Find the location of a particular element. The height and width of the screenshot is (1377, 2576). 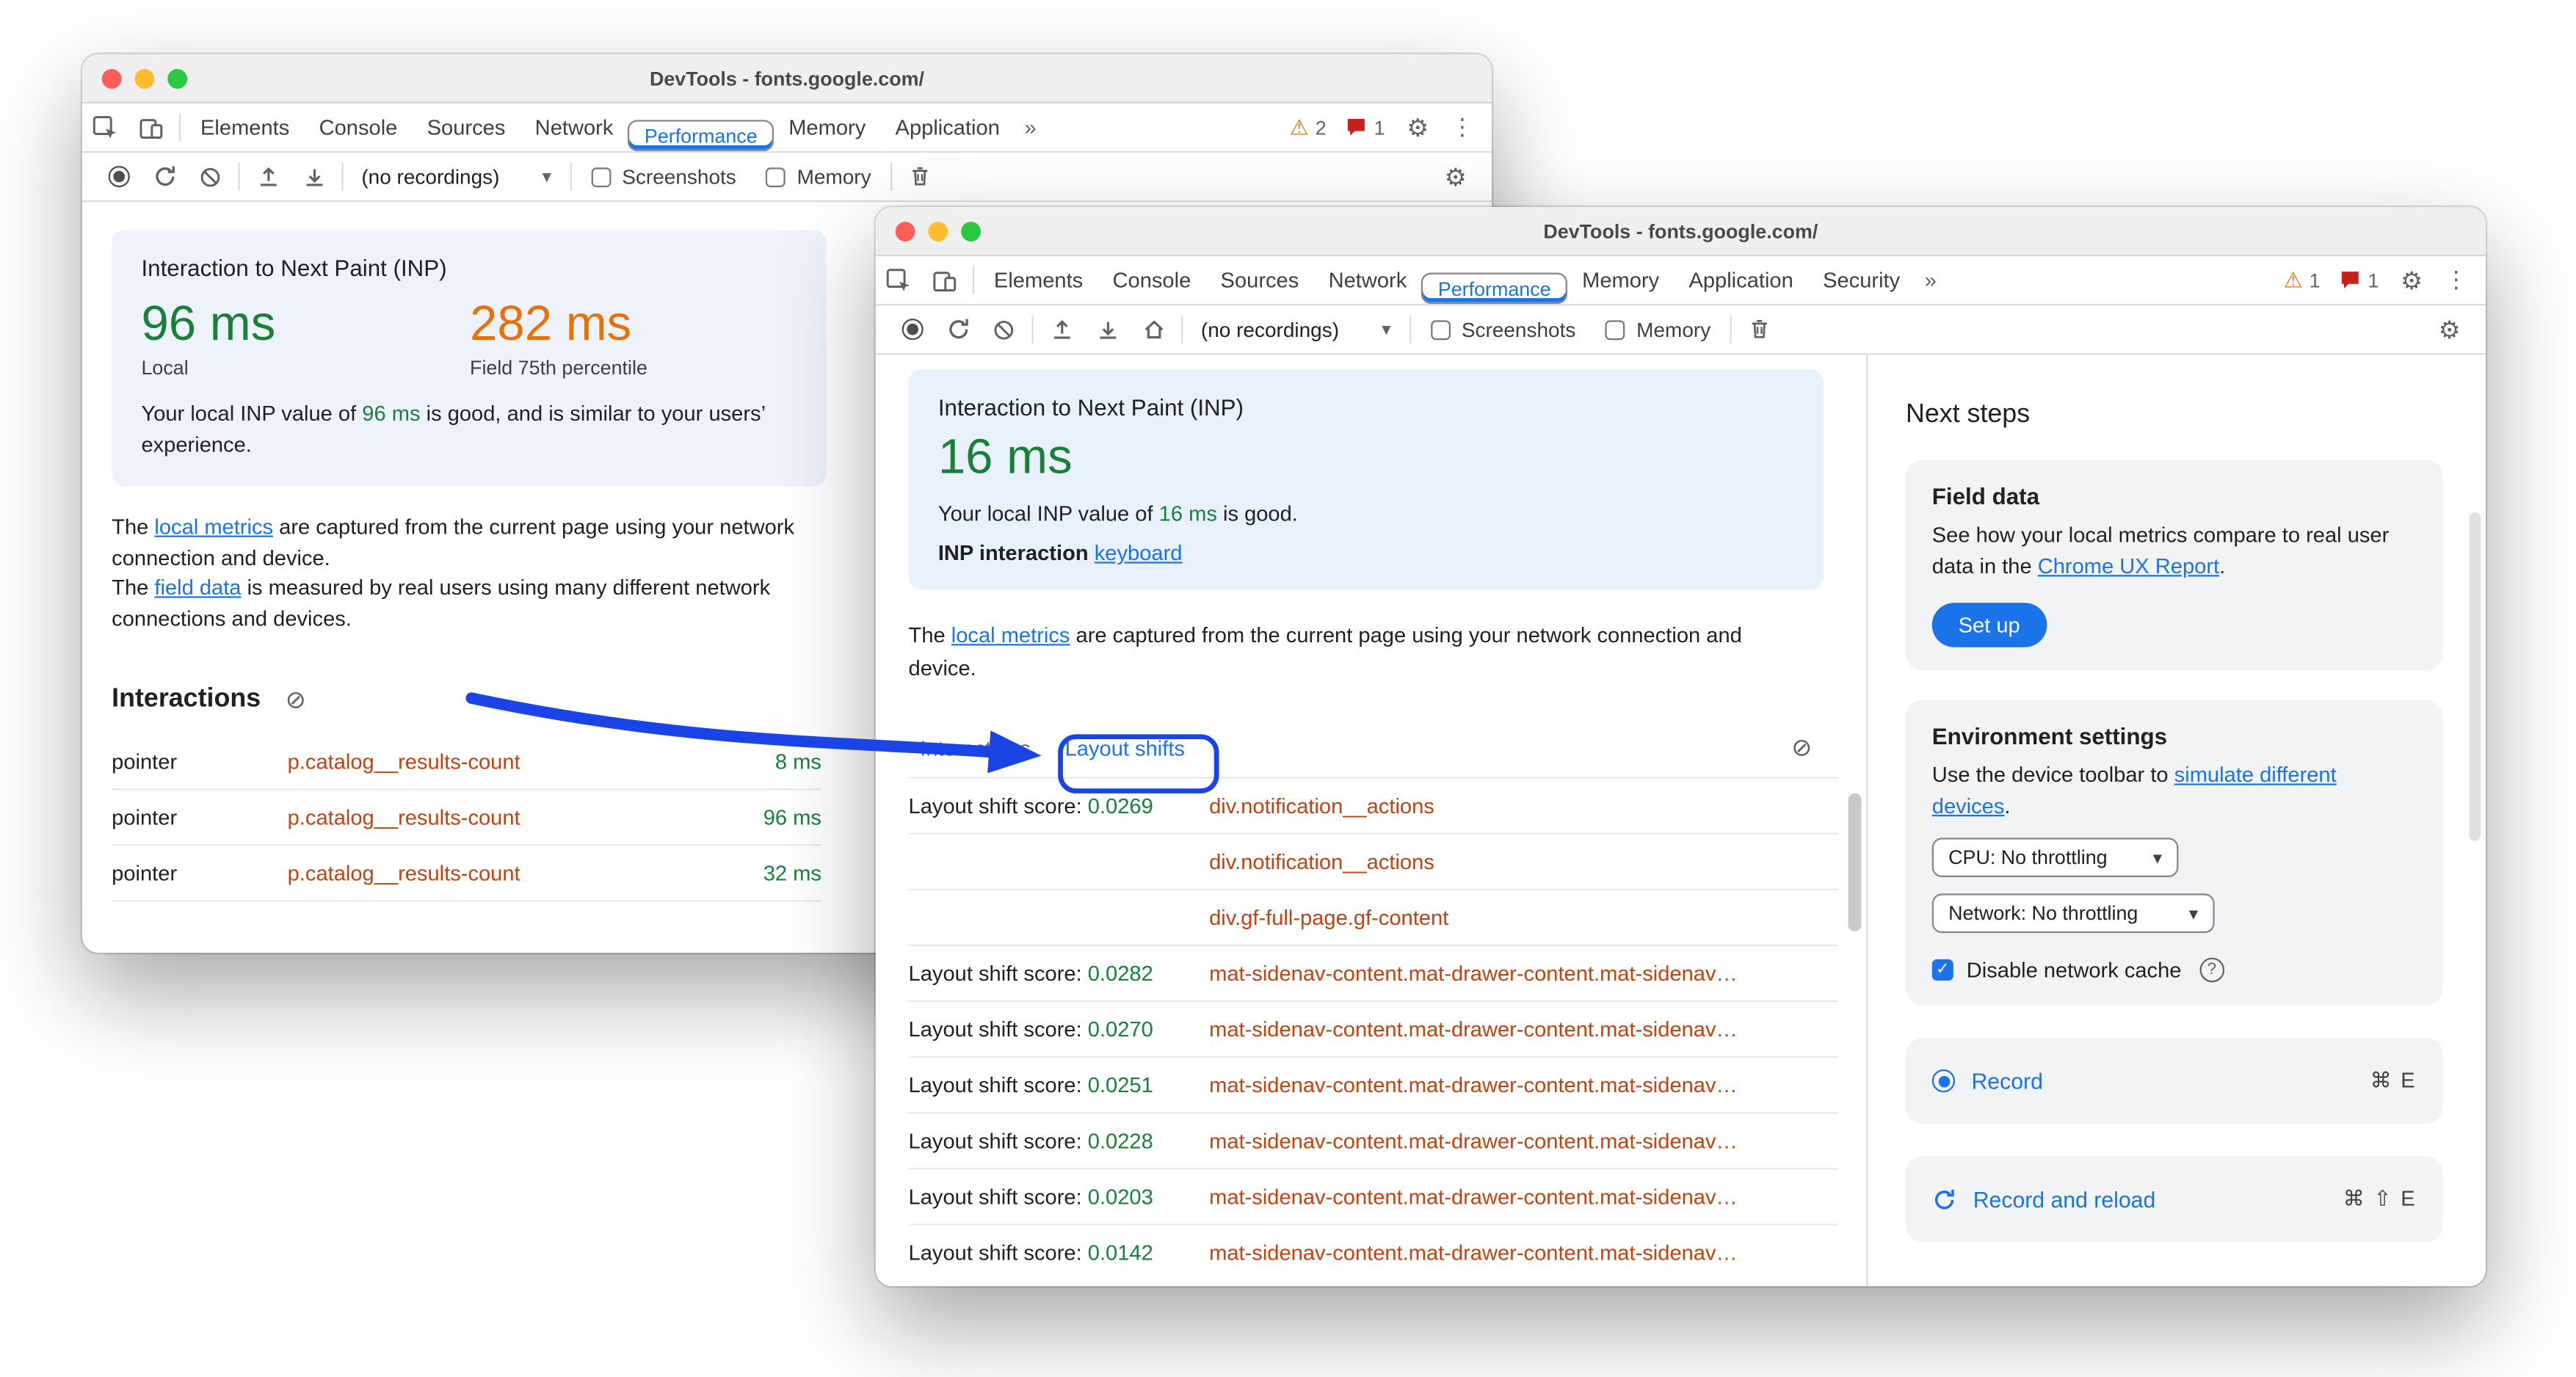

disable-cache-checkbox: ✓ is located at coordinates (1942, 970).